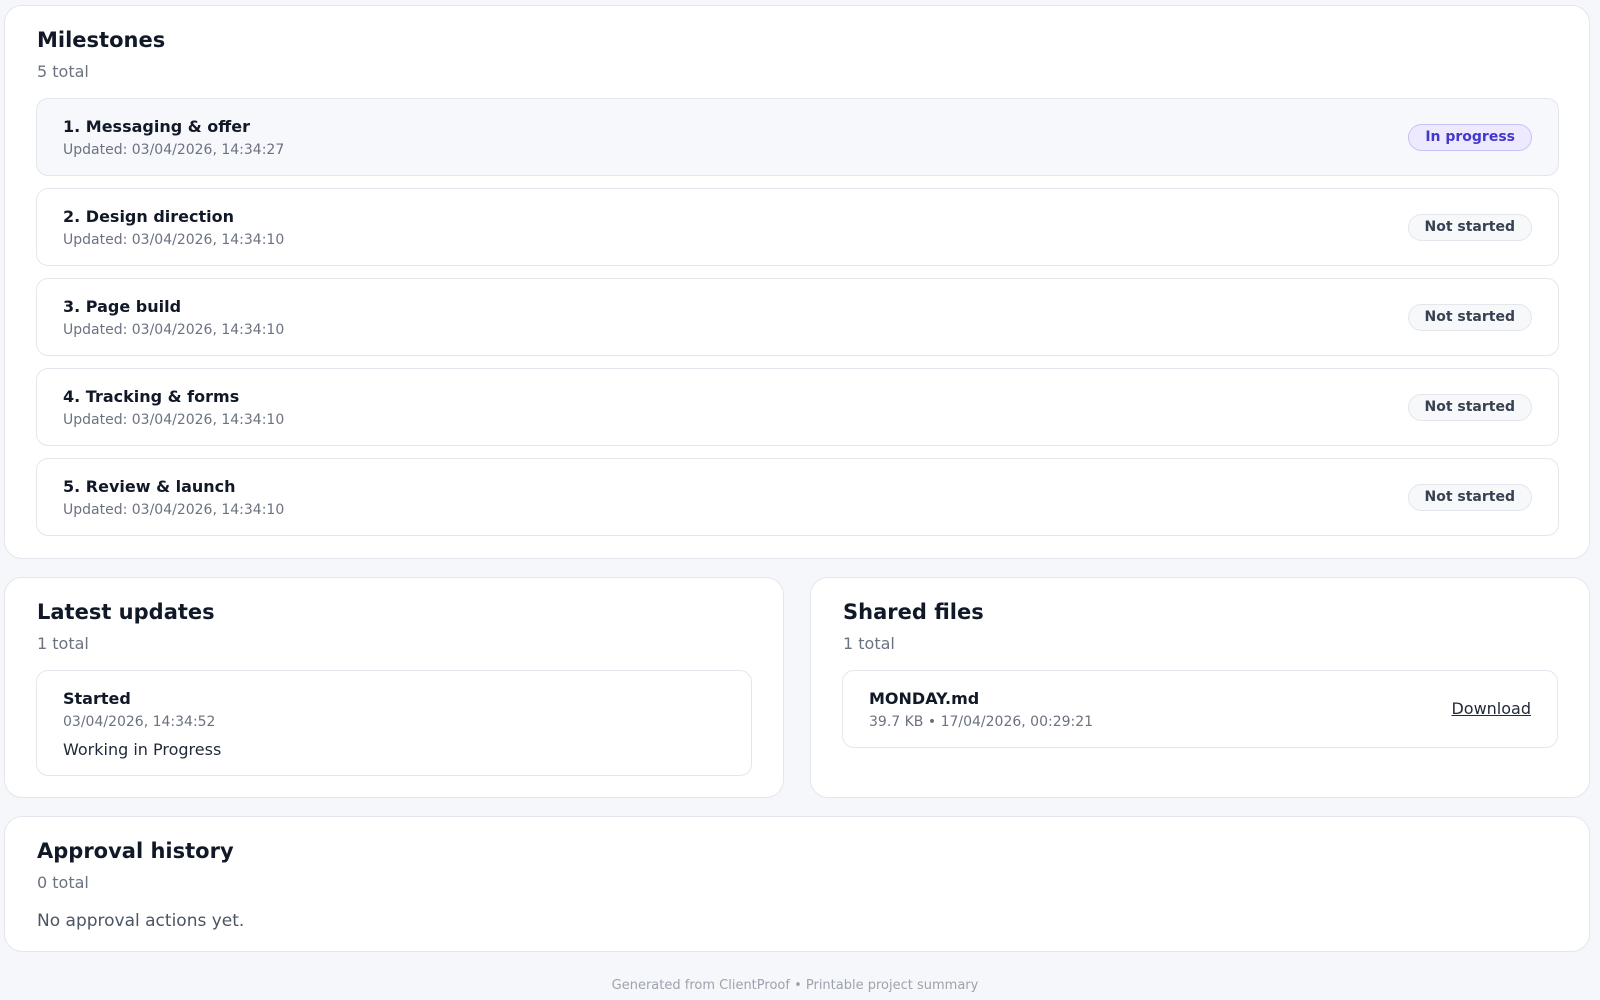 Image resolution: width=1600 pixels, height=1000 pixels. I want to click on milestone-updated: Updated: 03/04/2026, 14:34:27, so click(174, 150).